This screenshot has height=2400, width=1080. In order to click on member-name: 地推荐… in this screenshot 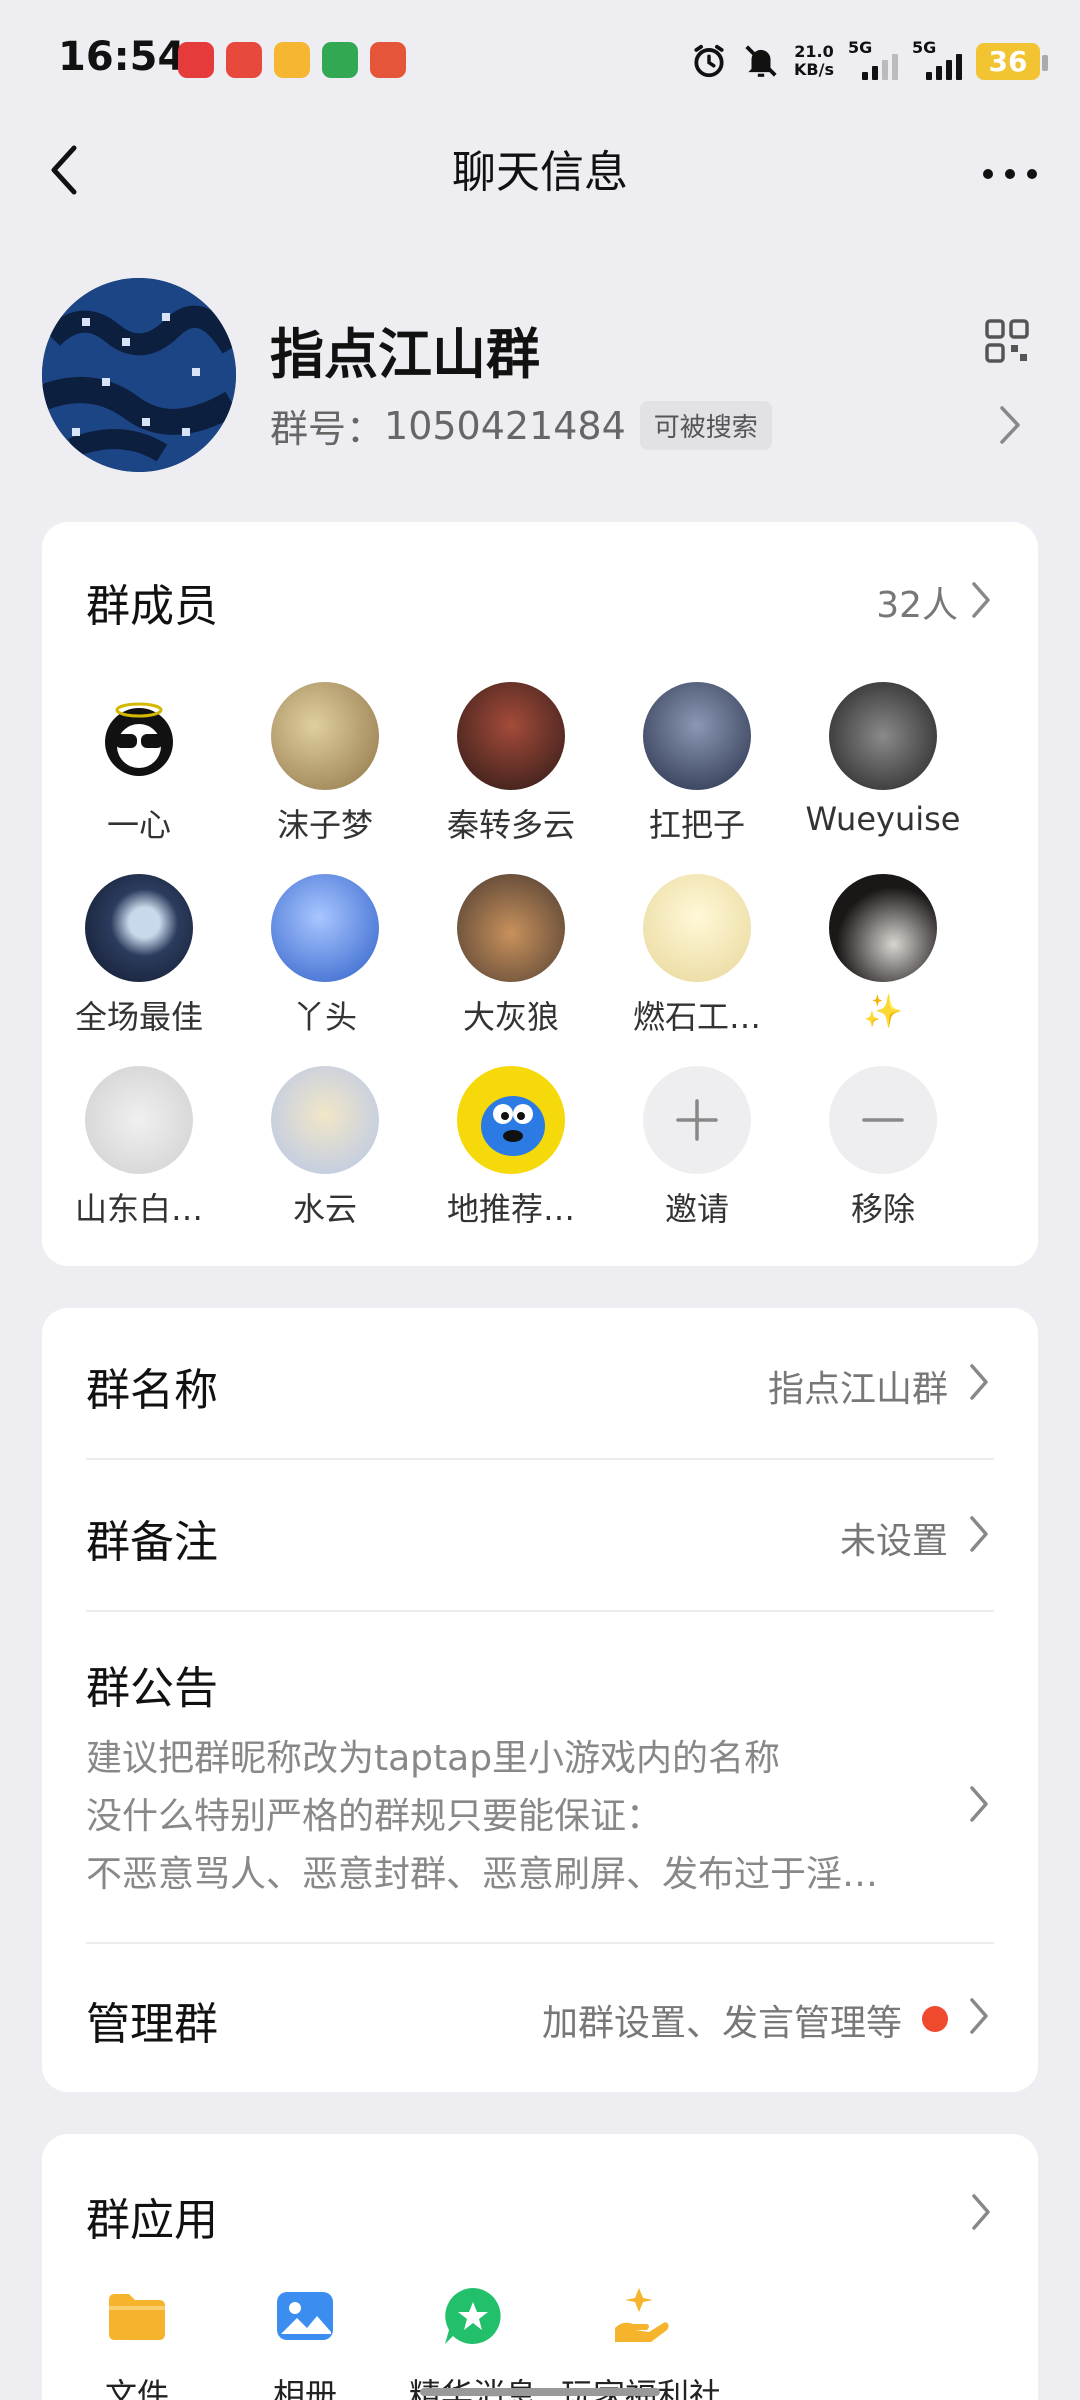, I will do `click(510, 1209)`.